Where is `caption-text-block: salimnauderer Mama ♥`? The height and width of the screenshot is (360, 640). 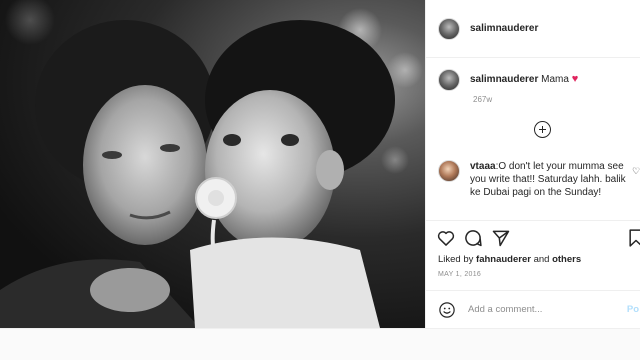
caption-text-block: salimnauderer Mama ♥ is located at coordinates (524, 79).